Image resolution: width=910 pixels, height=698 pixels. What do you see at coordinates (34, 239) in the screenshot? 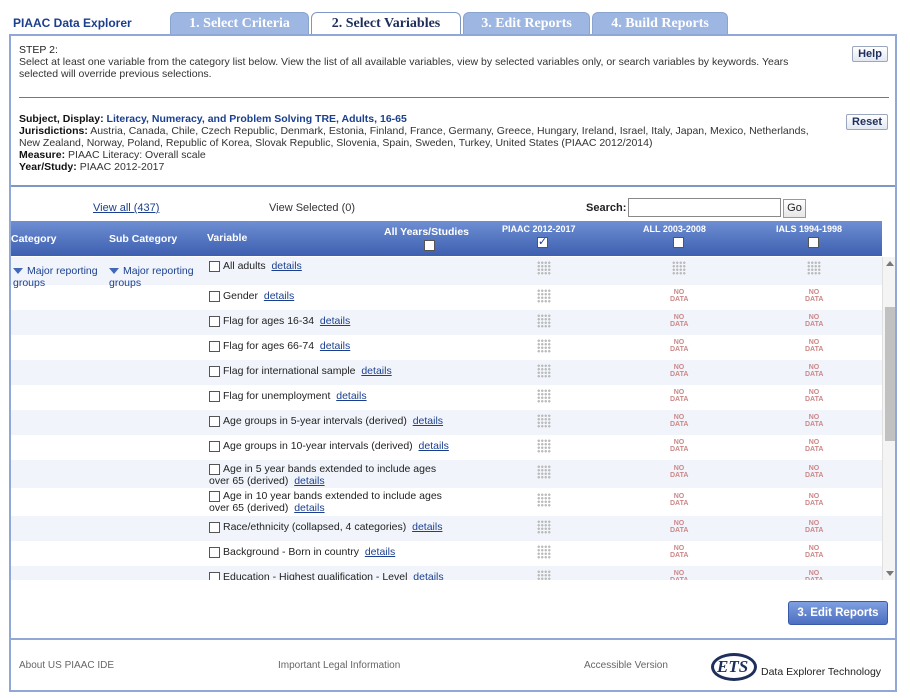
I see `header-category: Category` at bounding box center [34, 239].